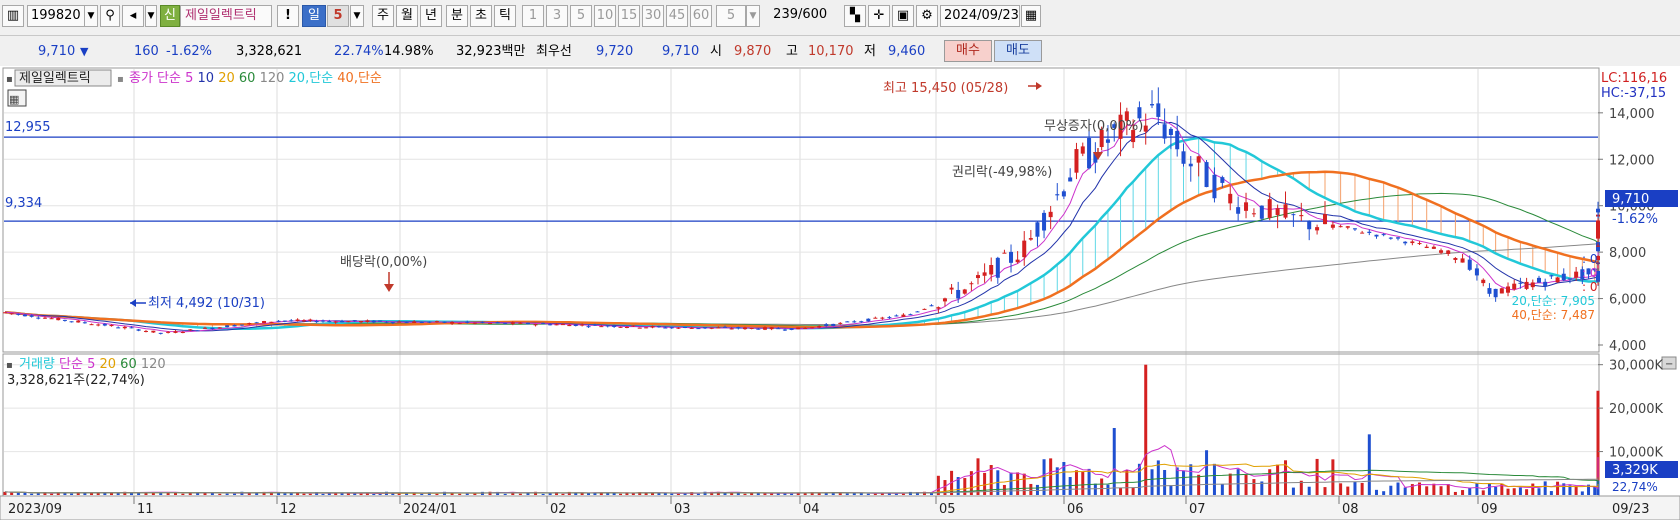  Describe the element at coordinates (731, 16) in the screenshot. I see `interval-select: 5` at that location.